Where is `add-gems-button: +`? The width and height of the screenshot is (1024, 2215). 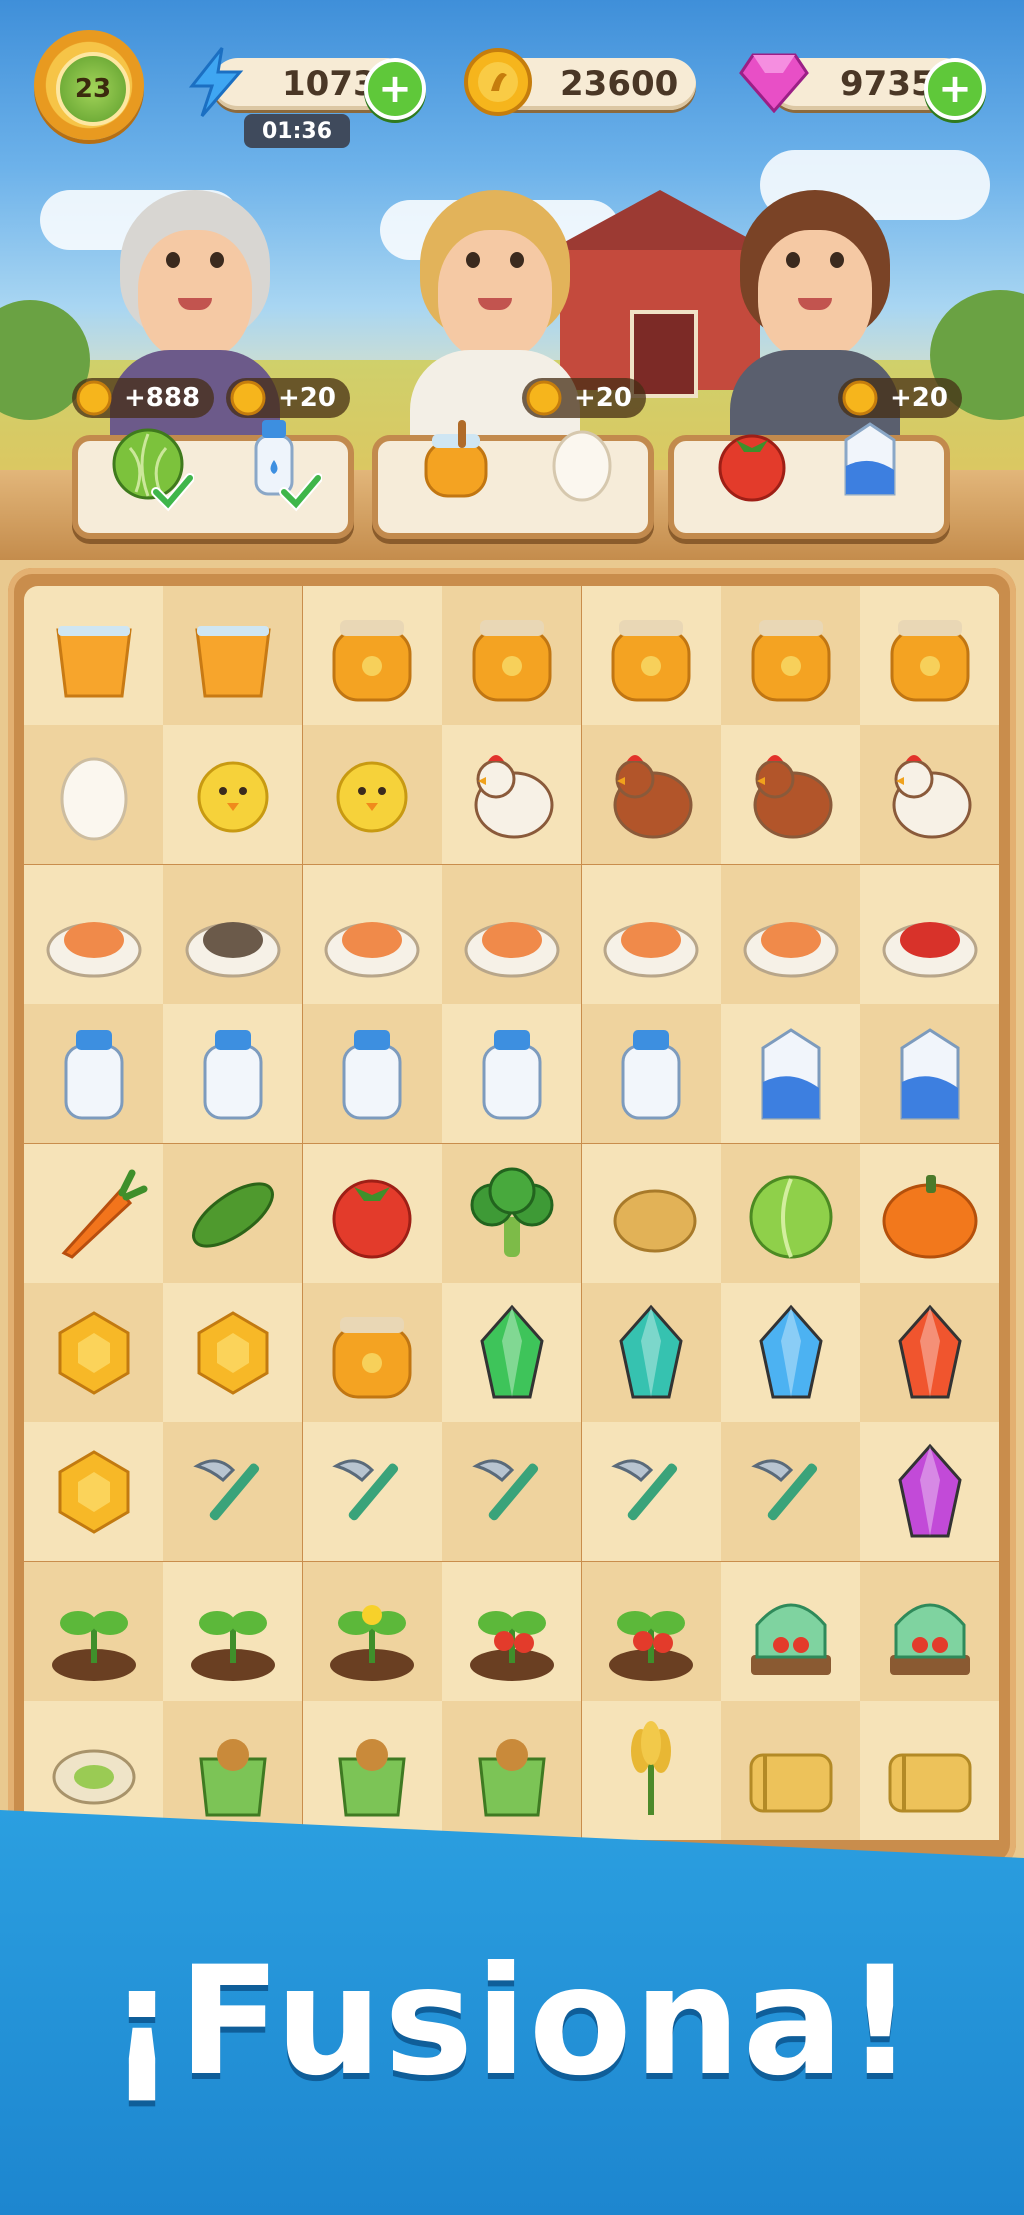 add-gems-button: + is located at coordinates (955, 89).